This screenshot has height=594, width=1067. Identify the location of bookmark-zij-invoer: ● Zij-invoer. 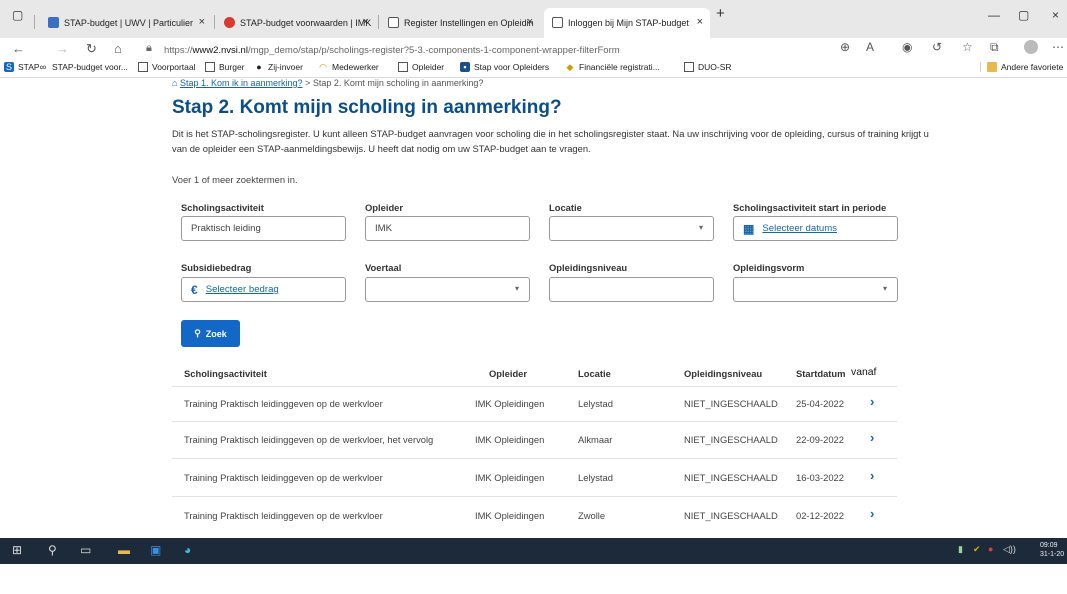
(278, 67).